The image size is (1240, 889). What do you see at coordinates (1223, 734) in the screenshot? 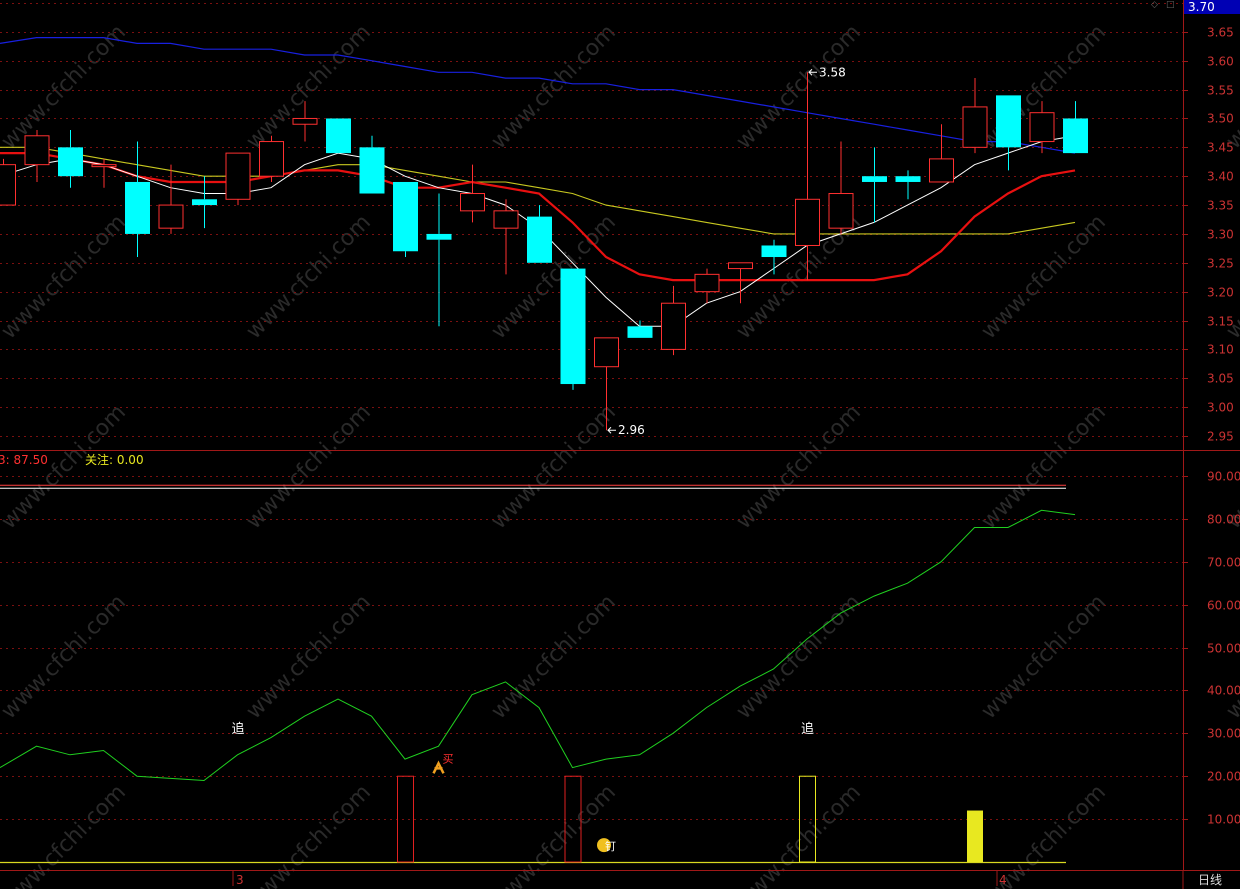
I see `indicator-tick-label: 30.00` at bounding box center [1223, 734].